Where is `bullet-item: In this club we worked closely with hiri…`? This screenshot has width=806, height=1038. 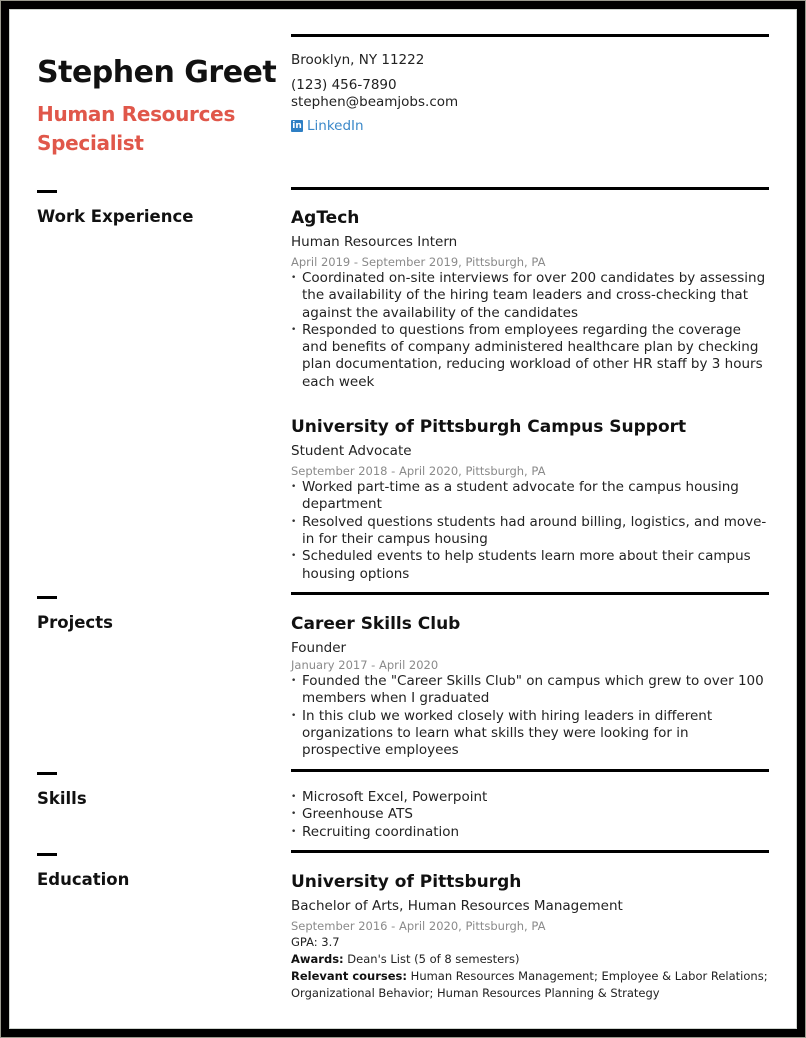
bullet-item: In this club we worked closely with hiri… is located at coordinates (530, 734).